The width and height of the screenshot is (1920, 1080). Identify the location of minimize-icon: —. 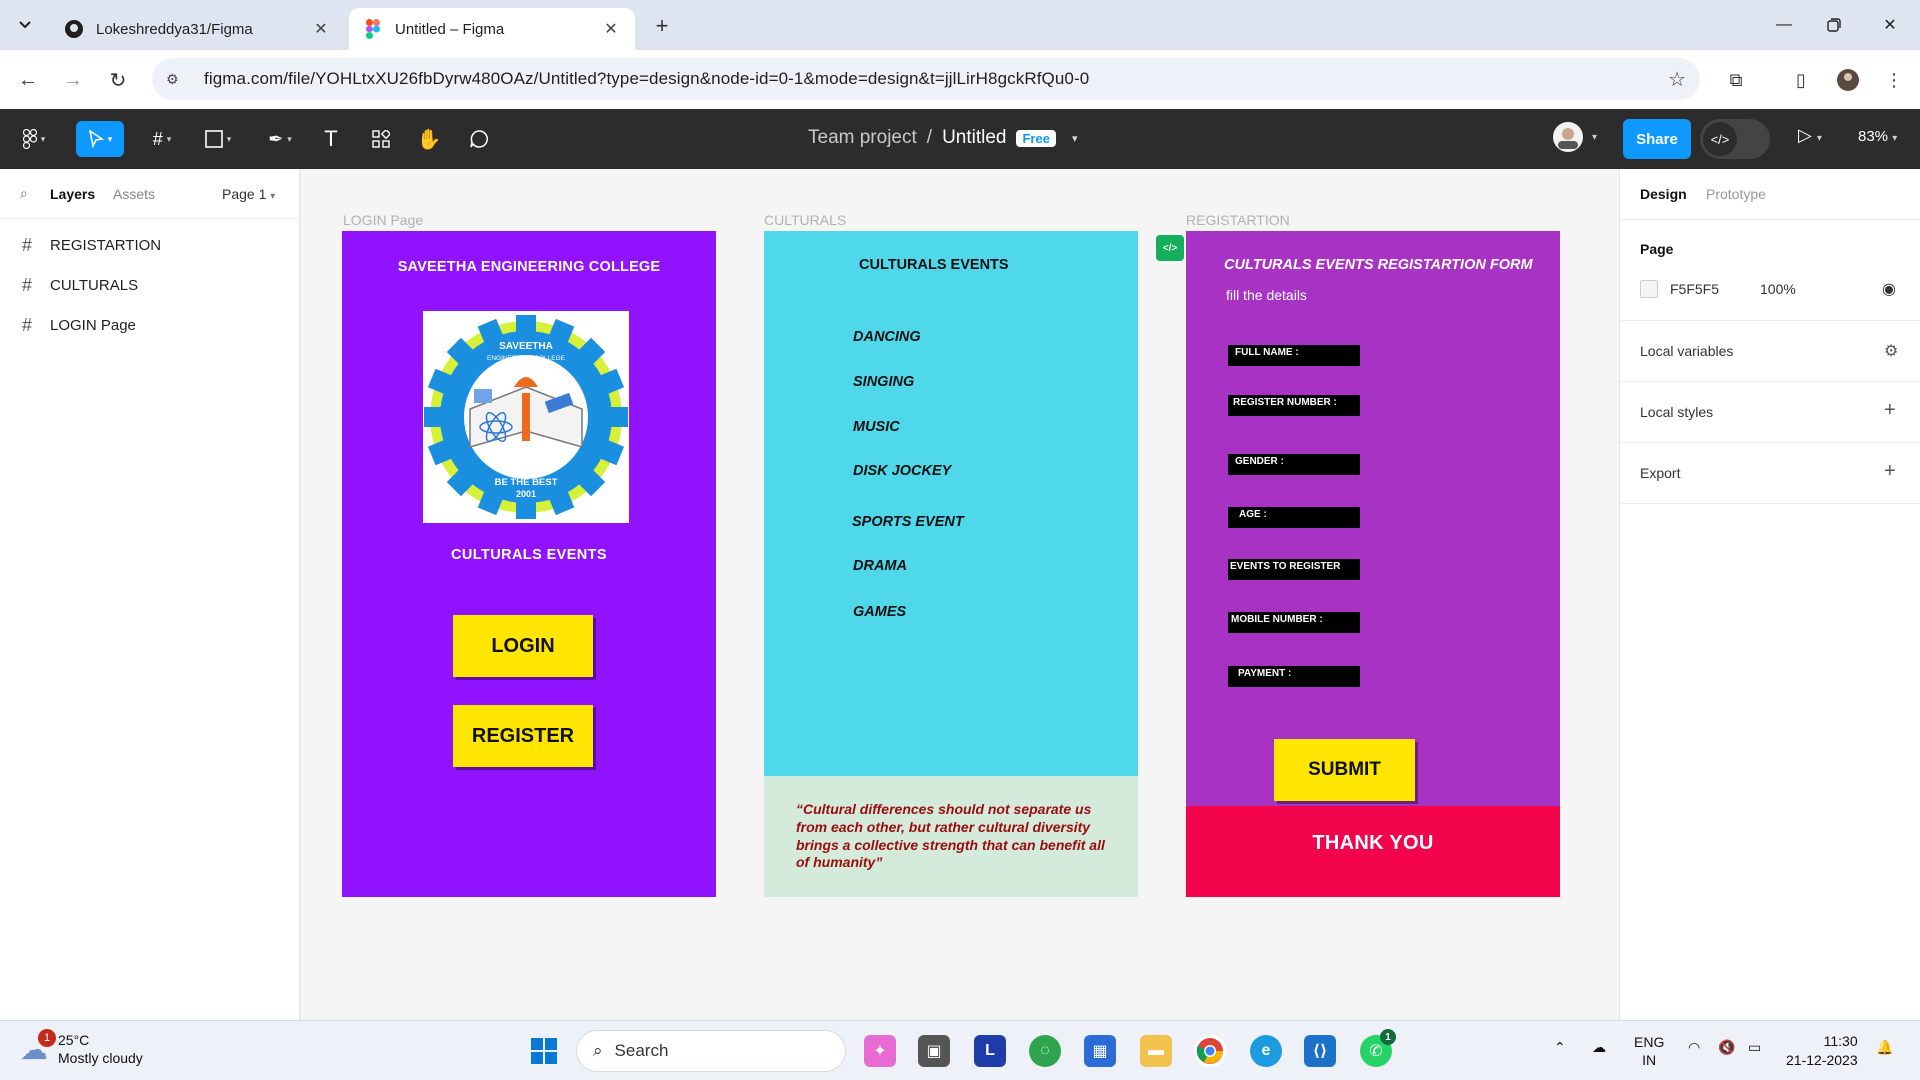
(1784, 25).